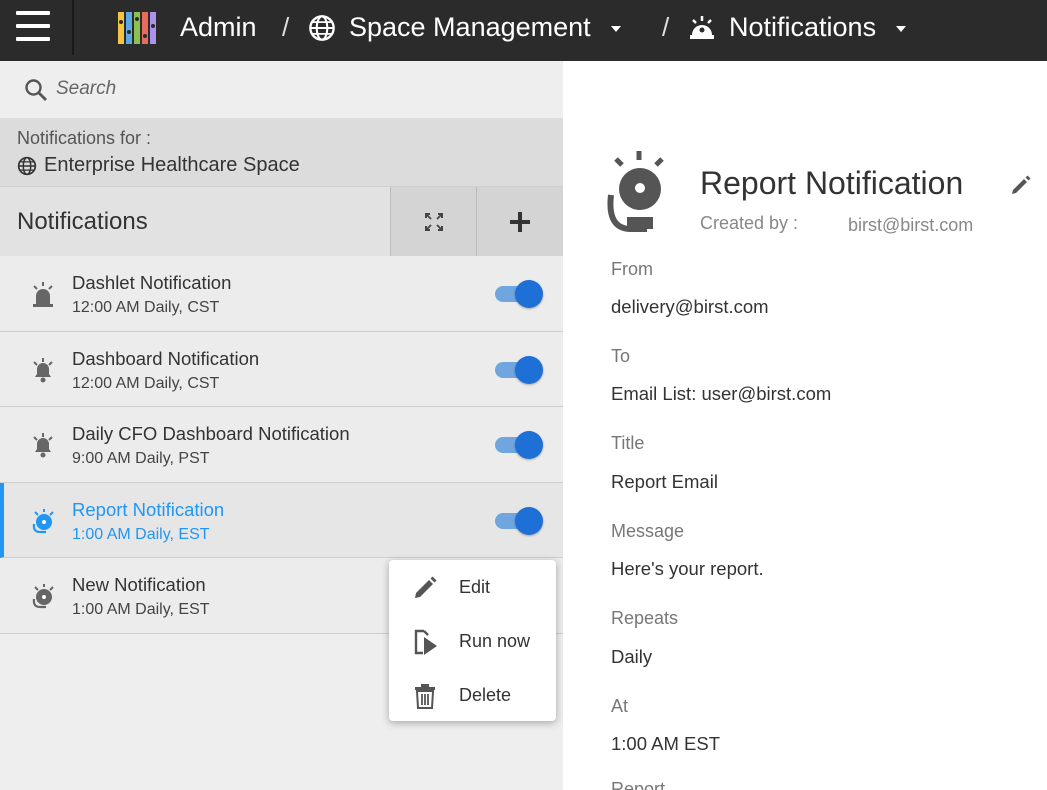  I want to click on detail-title: Report Notification, so click(832, 183).